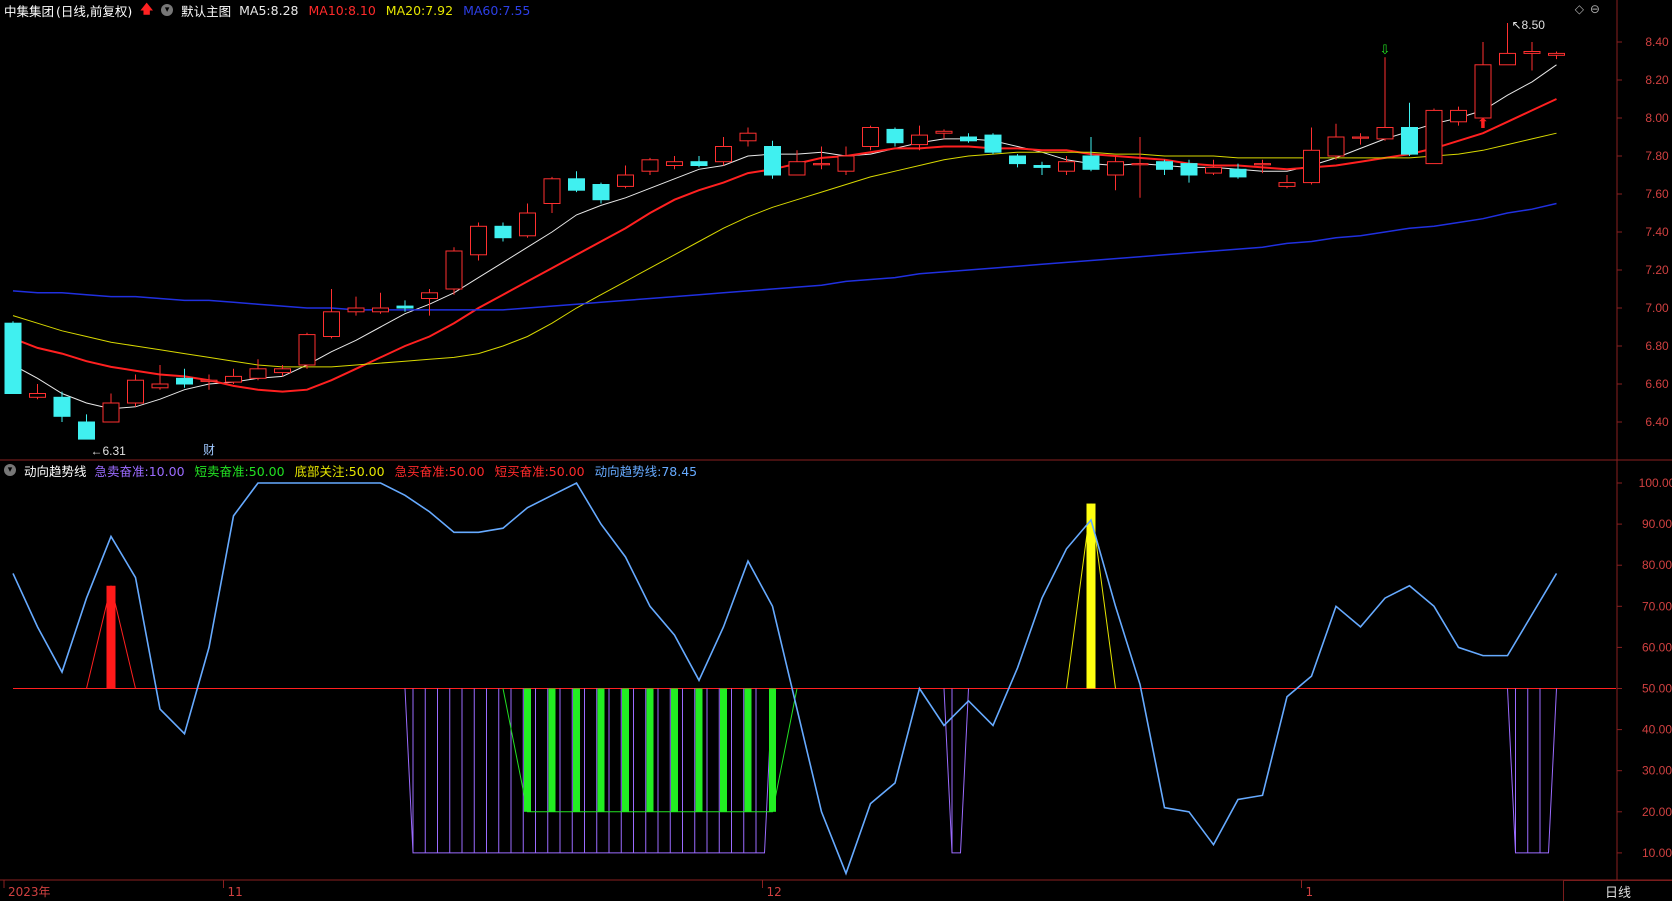  What do you see at coordinates (167, 10) in the screenshot?
I see `template-dropdown-icon: ▾` at bounding box center [167, 10].